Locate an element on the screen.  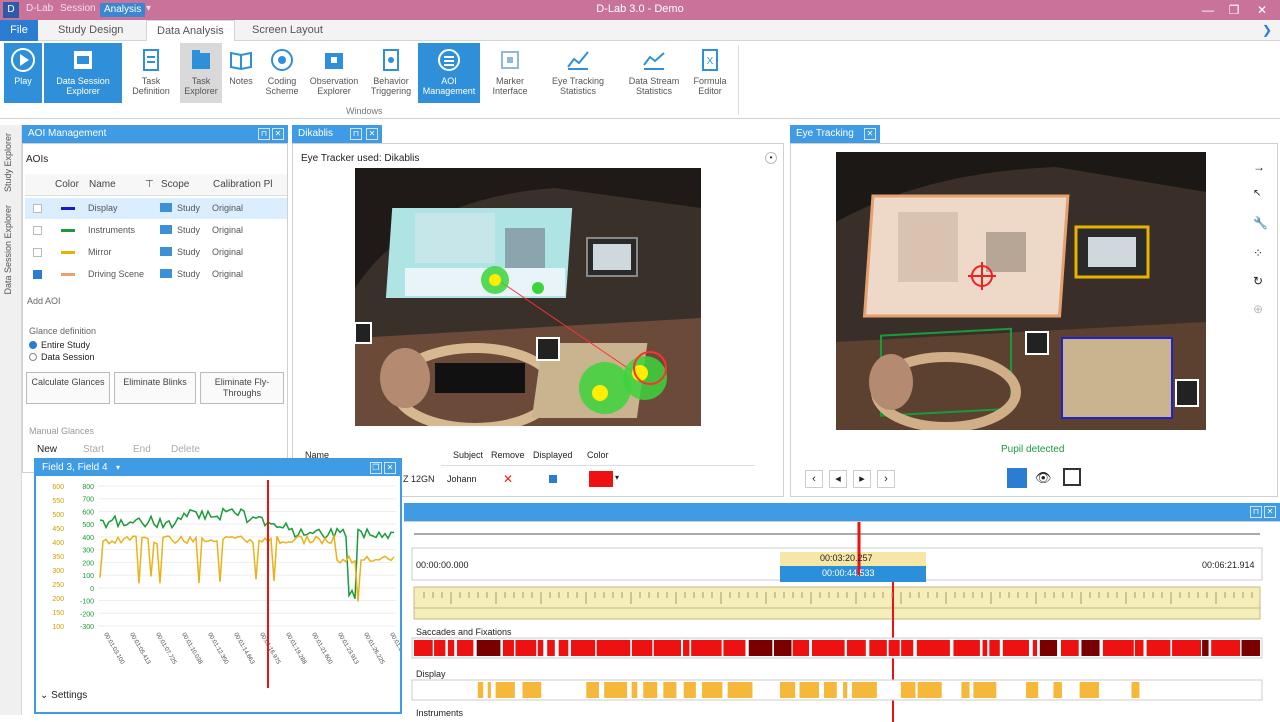
arrow-right-icon: → is located at coordinates (1259, 167).